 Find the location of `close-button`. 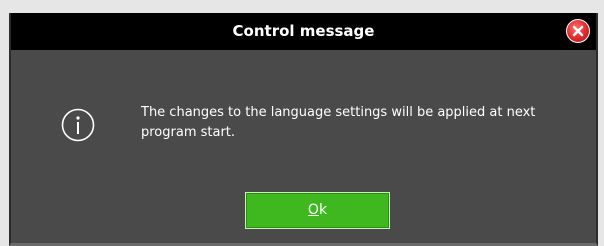

close-button is located at coordinates (578, 31).